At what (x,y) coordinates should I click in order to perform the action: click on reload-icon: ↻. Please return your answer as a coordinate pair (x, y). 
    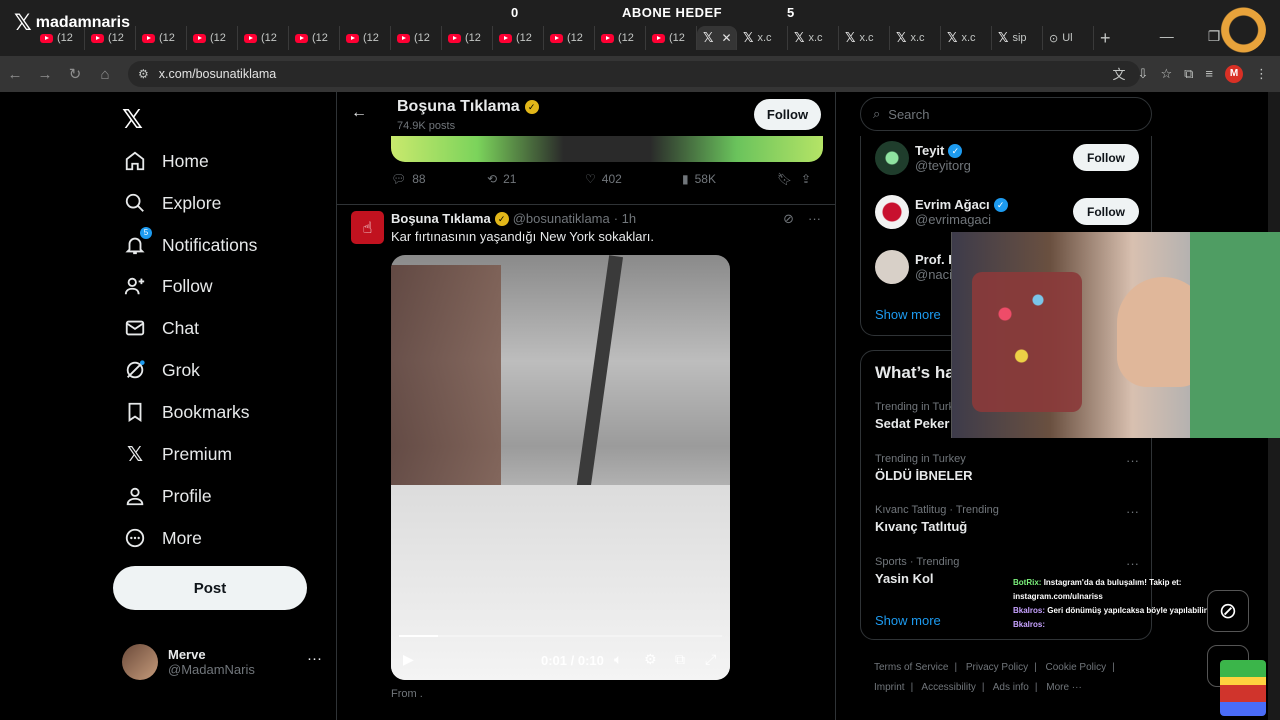
    Looking at the image, I should click on (75, 74).